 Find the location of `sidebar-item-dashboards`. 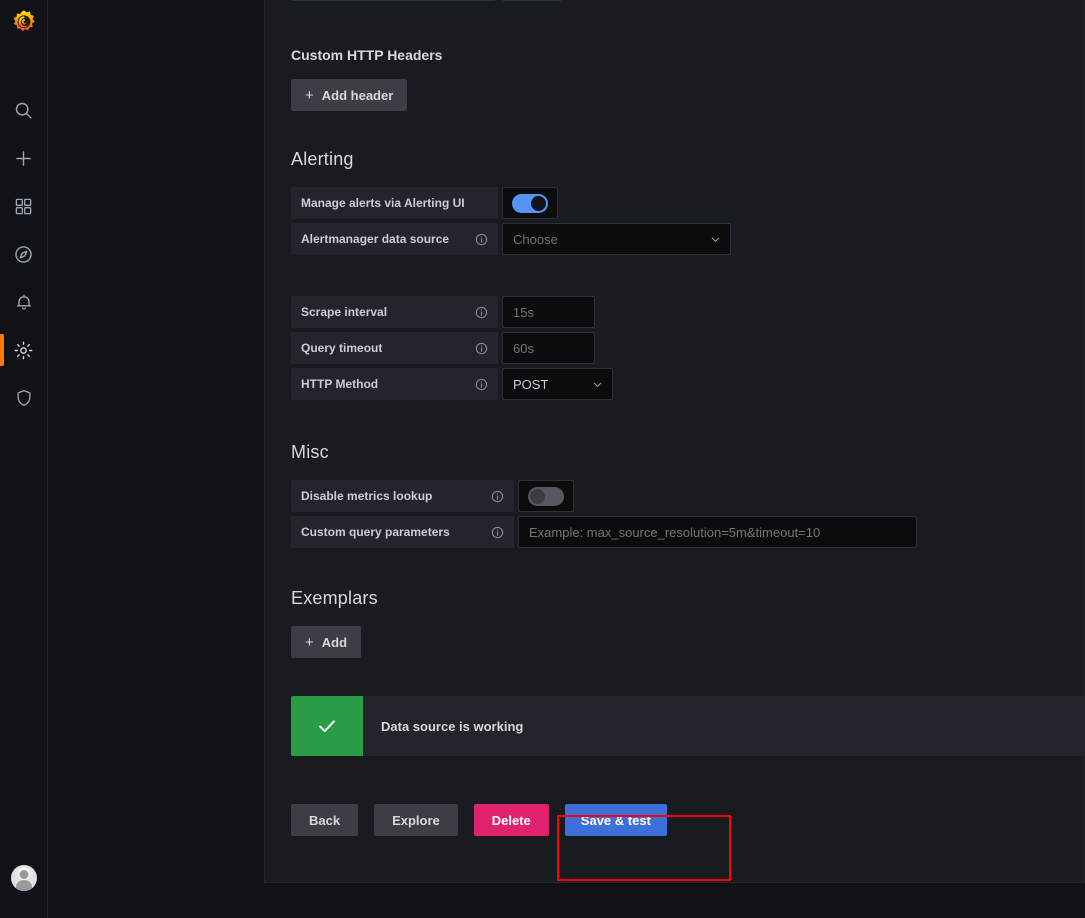

sidebar-item-dashboards is located at coordinates (24, 206).